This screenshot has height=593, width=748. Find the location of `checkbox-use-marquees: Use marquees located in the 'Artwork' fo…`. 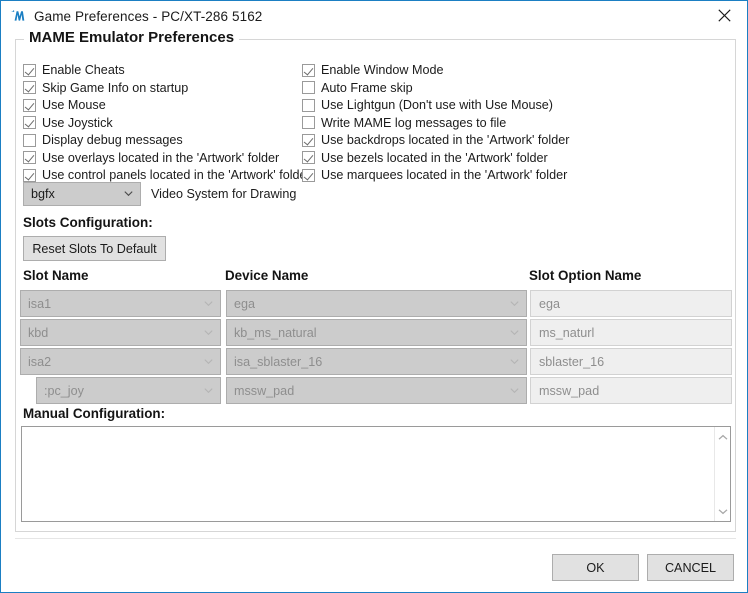

checkbox-use-marquees: Use marquees located in the 'Artwork' fo… is located at coordinates (435, 175).